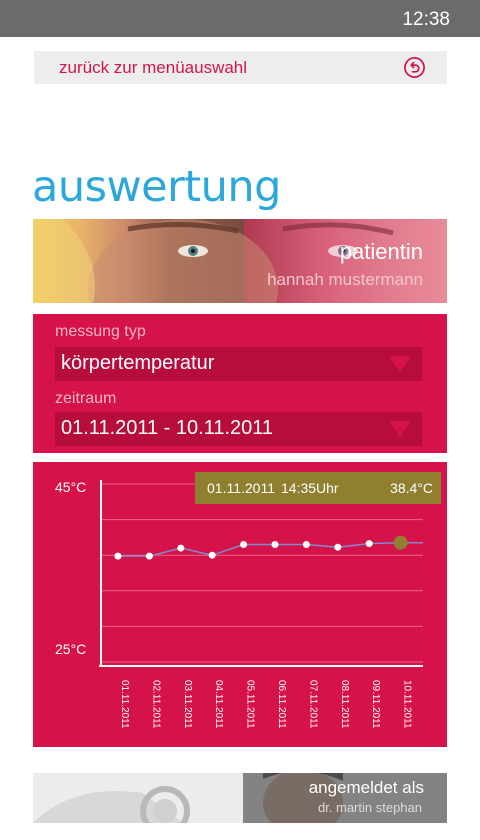  What do you see at coordinates (218, 704) in the screenshot?
I see `x-tick-label: 04.11.2011` at bounding box center [218, 704].